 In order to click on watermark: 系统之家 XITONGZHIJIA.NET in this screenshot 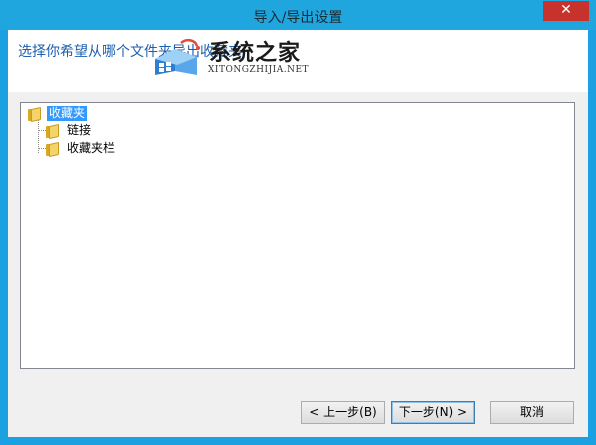, I will do `click(251, 59)`.